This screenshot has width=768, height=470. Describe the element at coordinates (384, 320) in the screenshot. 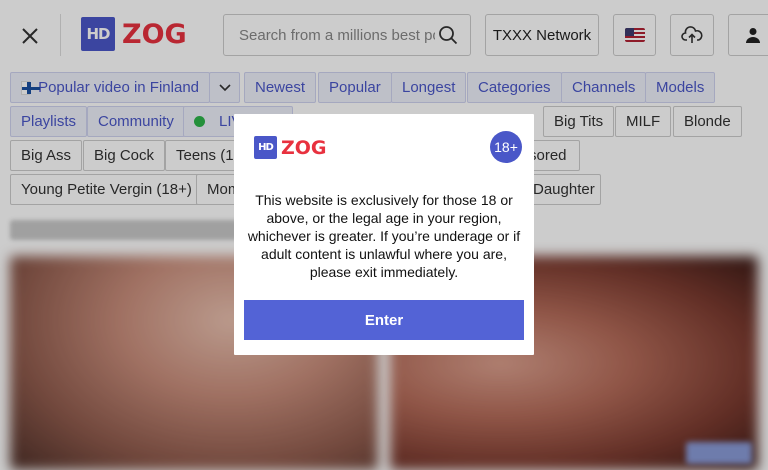

I see `enter-button: Enter` at that location.